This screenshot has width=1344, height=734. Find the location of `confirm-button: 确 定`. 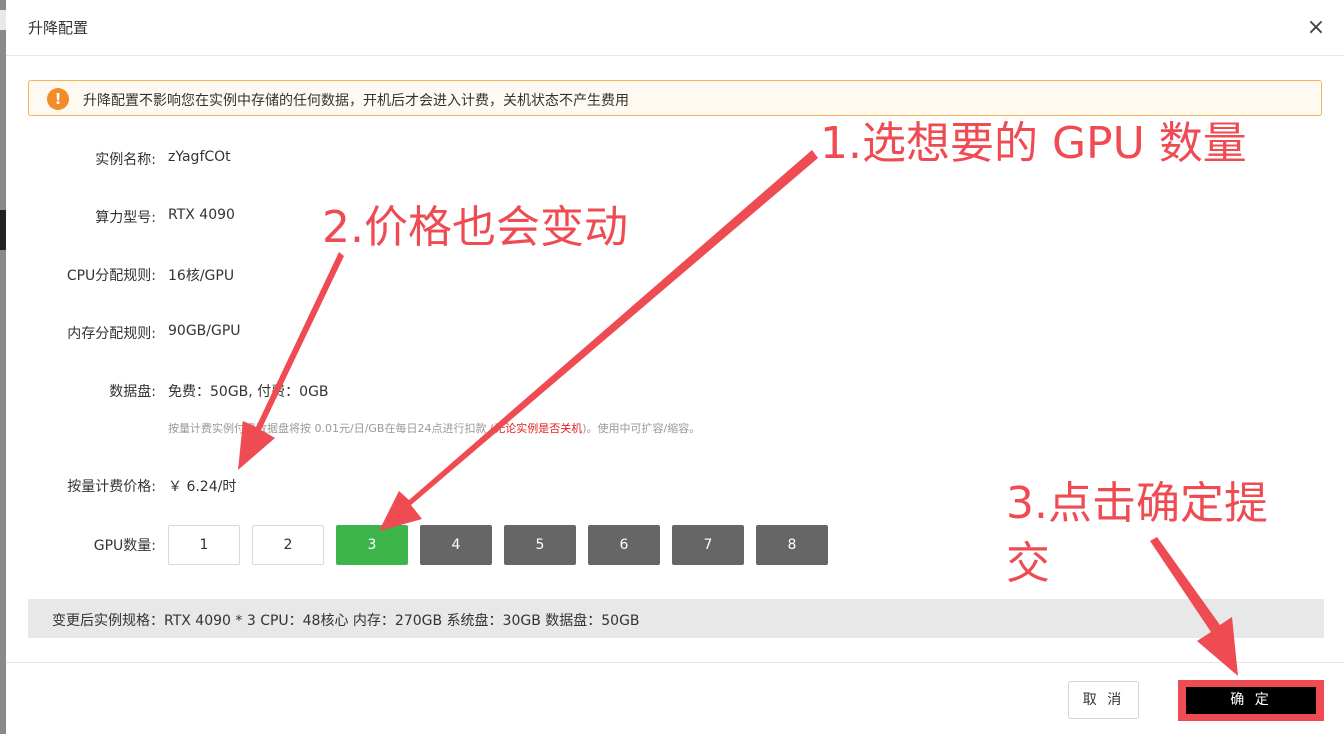

confirm-button: 确 定 is located at coordinates (1251, 700).